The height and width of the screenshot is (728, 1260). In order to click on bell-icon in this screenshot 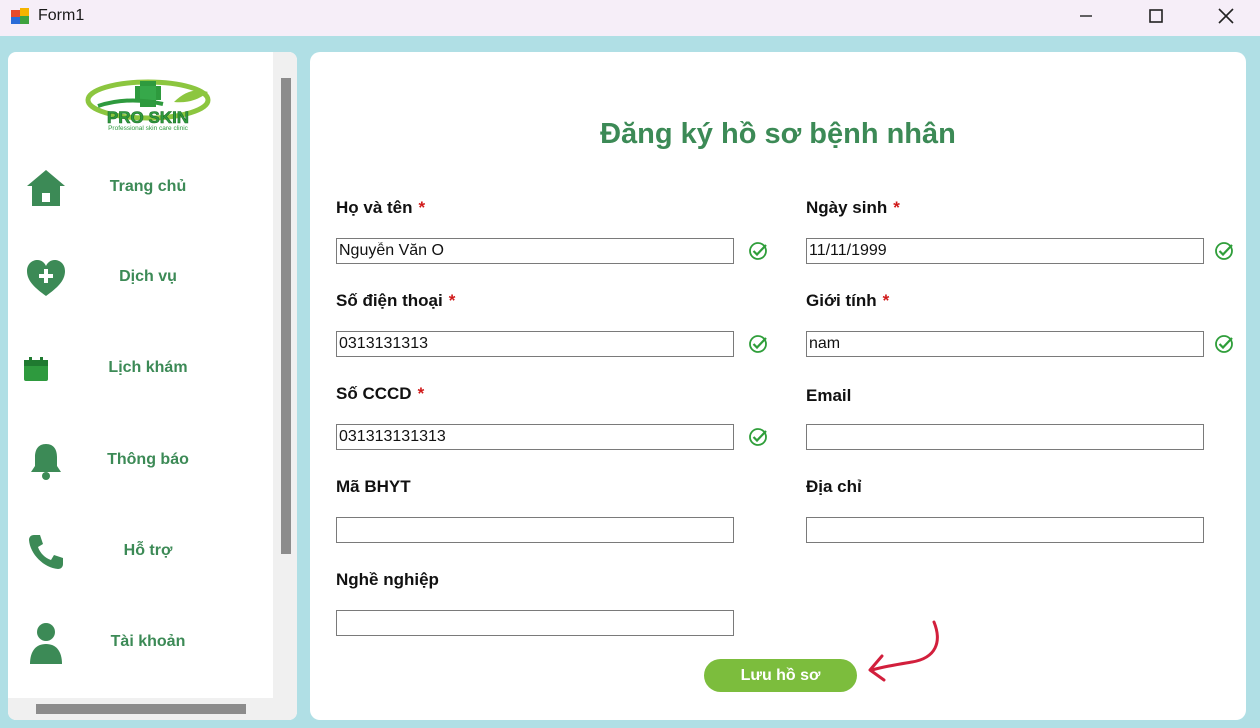, I will do `click(46, 461)`.